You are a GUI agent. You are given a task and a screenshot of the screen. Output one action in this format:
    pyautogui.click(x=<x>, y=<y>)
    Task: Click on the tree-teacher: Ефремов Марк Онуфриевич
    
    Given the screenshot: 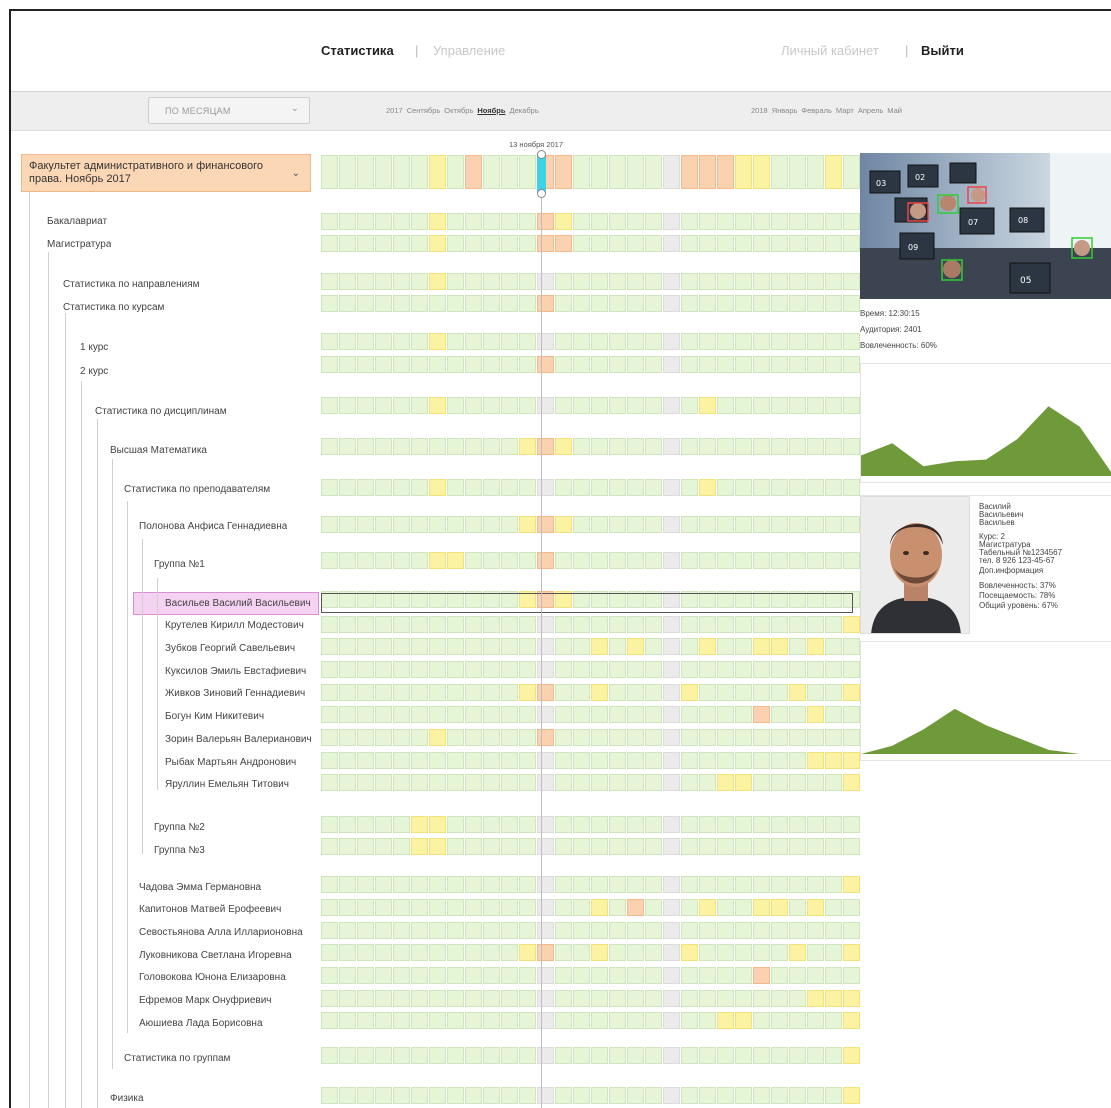 What is the action you would take?
    pyautogui.click(x=229, y=1000)
    